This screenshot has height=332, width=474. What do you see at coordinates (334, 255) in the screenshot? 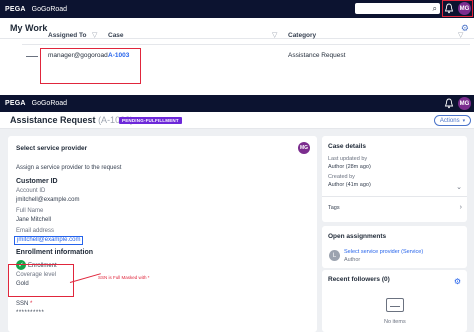
I see `assignment-avatar: L` at bounding box center [334, 255].